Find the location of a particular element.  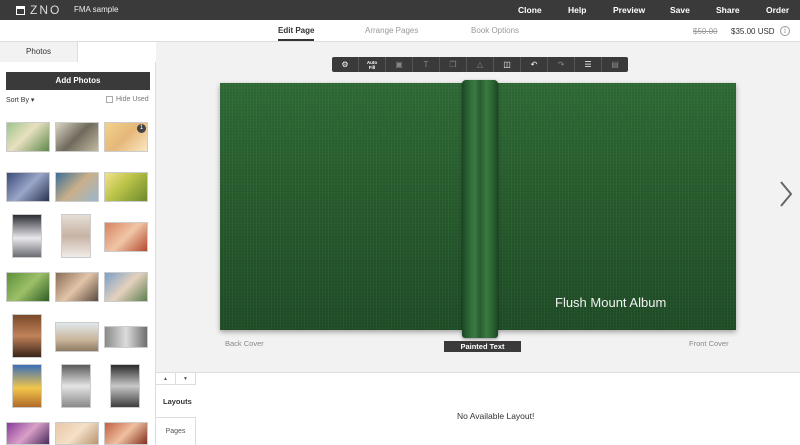

front-cover-label: Front Cover is located at coordinates (709, 343).